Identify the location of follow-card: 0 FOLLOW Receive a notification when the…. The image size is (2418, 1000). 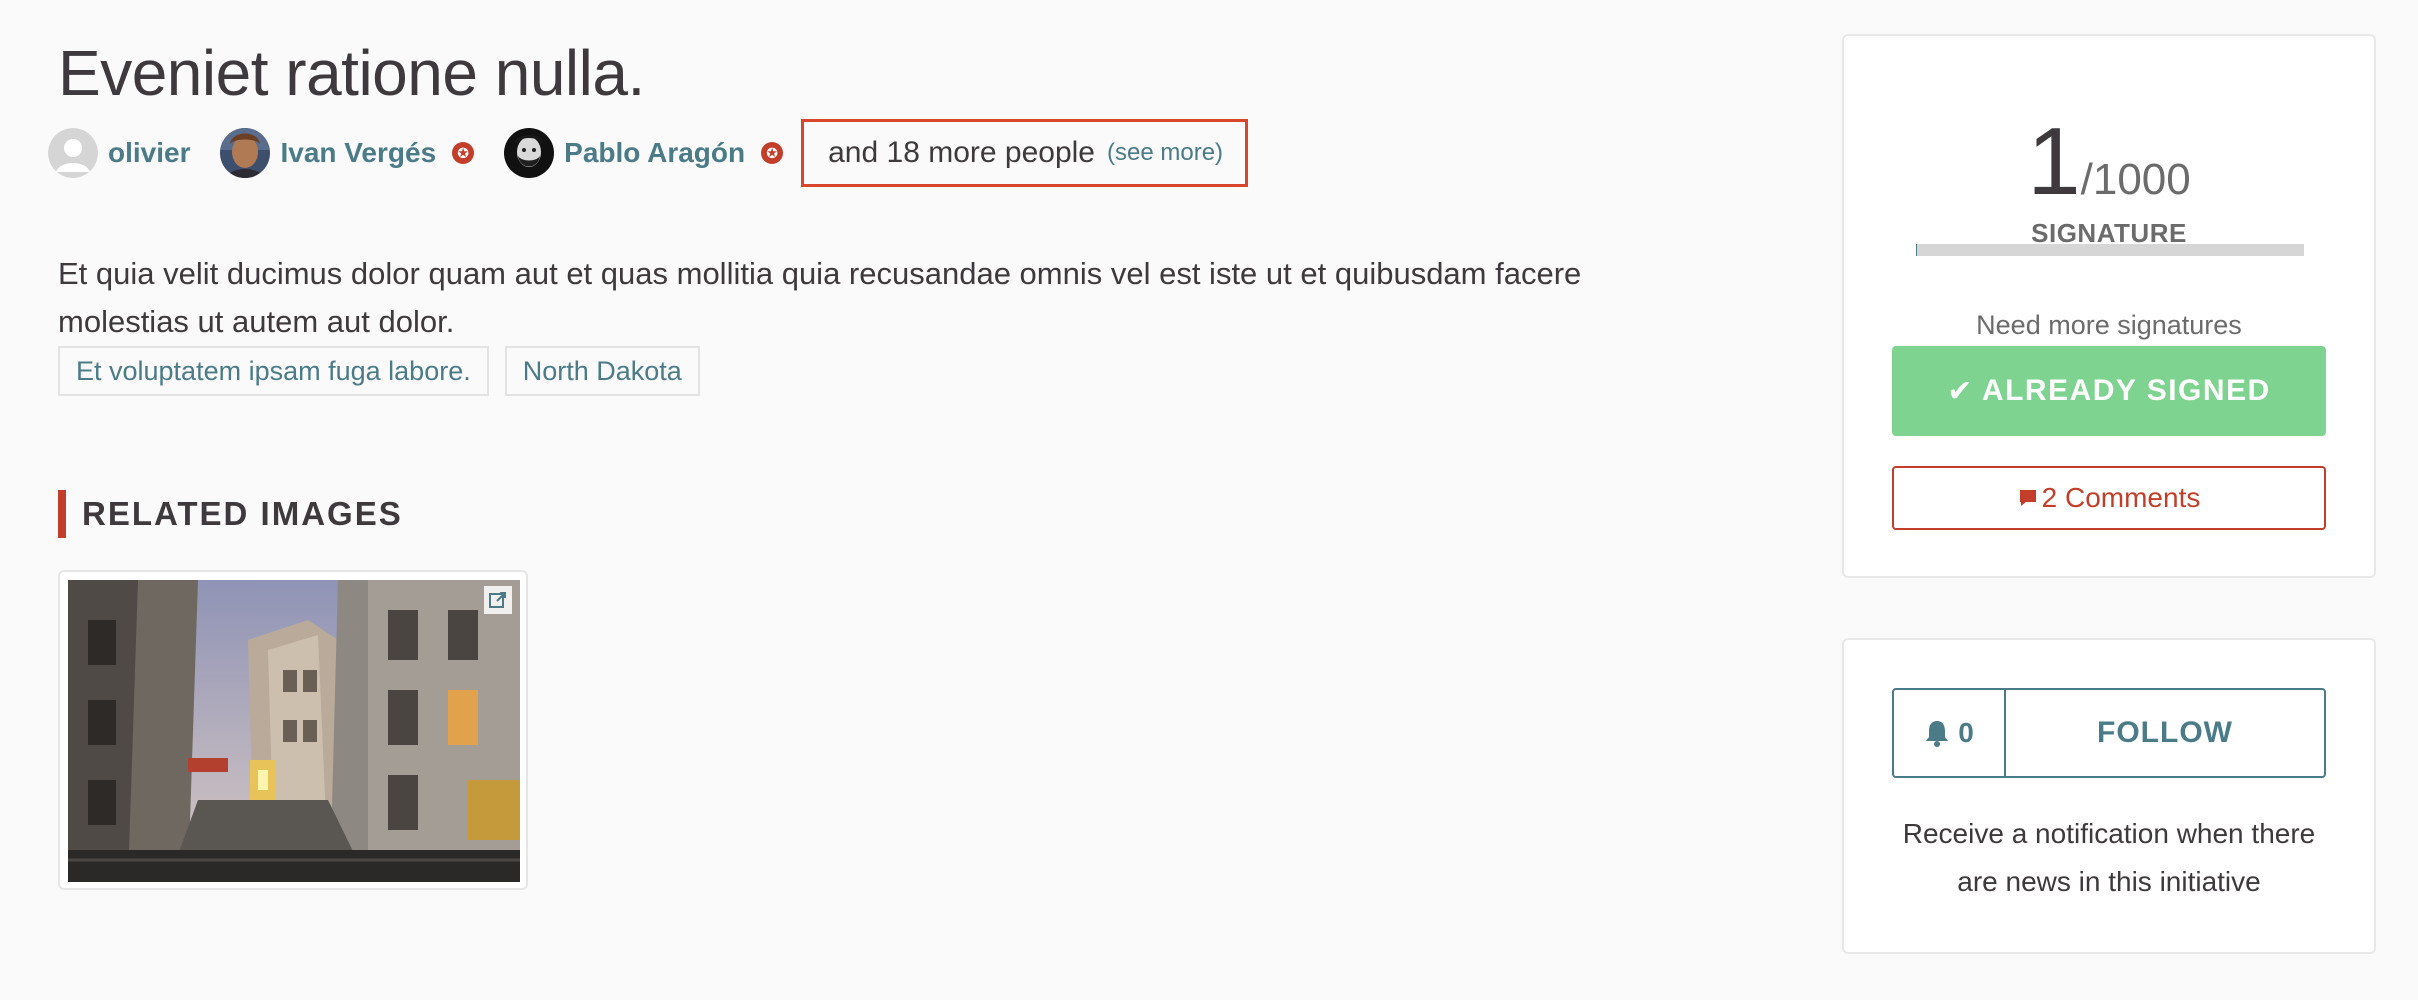
(2109, 796).